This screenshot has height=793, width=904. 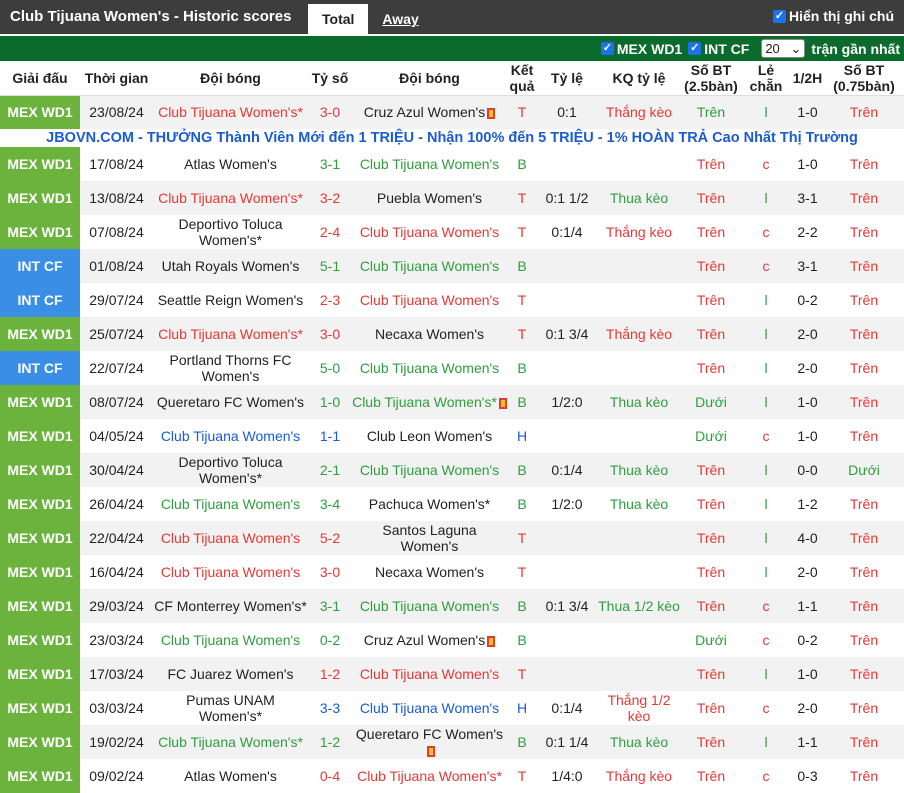 I want to click on team-name: Pumas UNAM Women's*, so click(x=230, y=708).